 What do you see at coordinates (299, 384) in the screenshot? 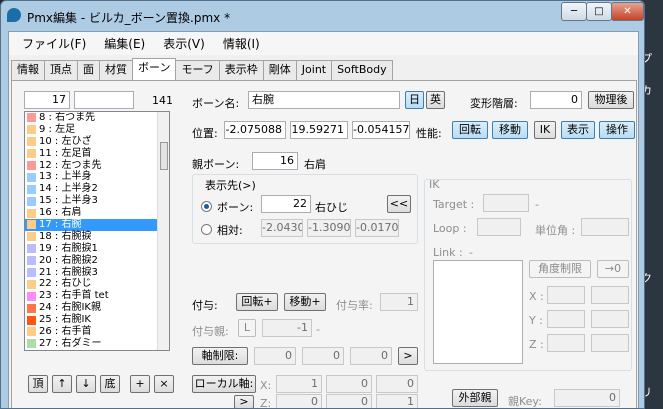
I see `local-x-1-input: 1` at bounding box center [299, 384].